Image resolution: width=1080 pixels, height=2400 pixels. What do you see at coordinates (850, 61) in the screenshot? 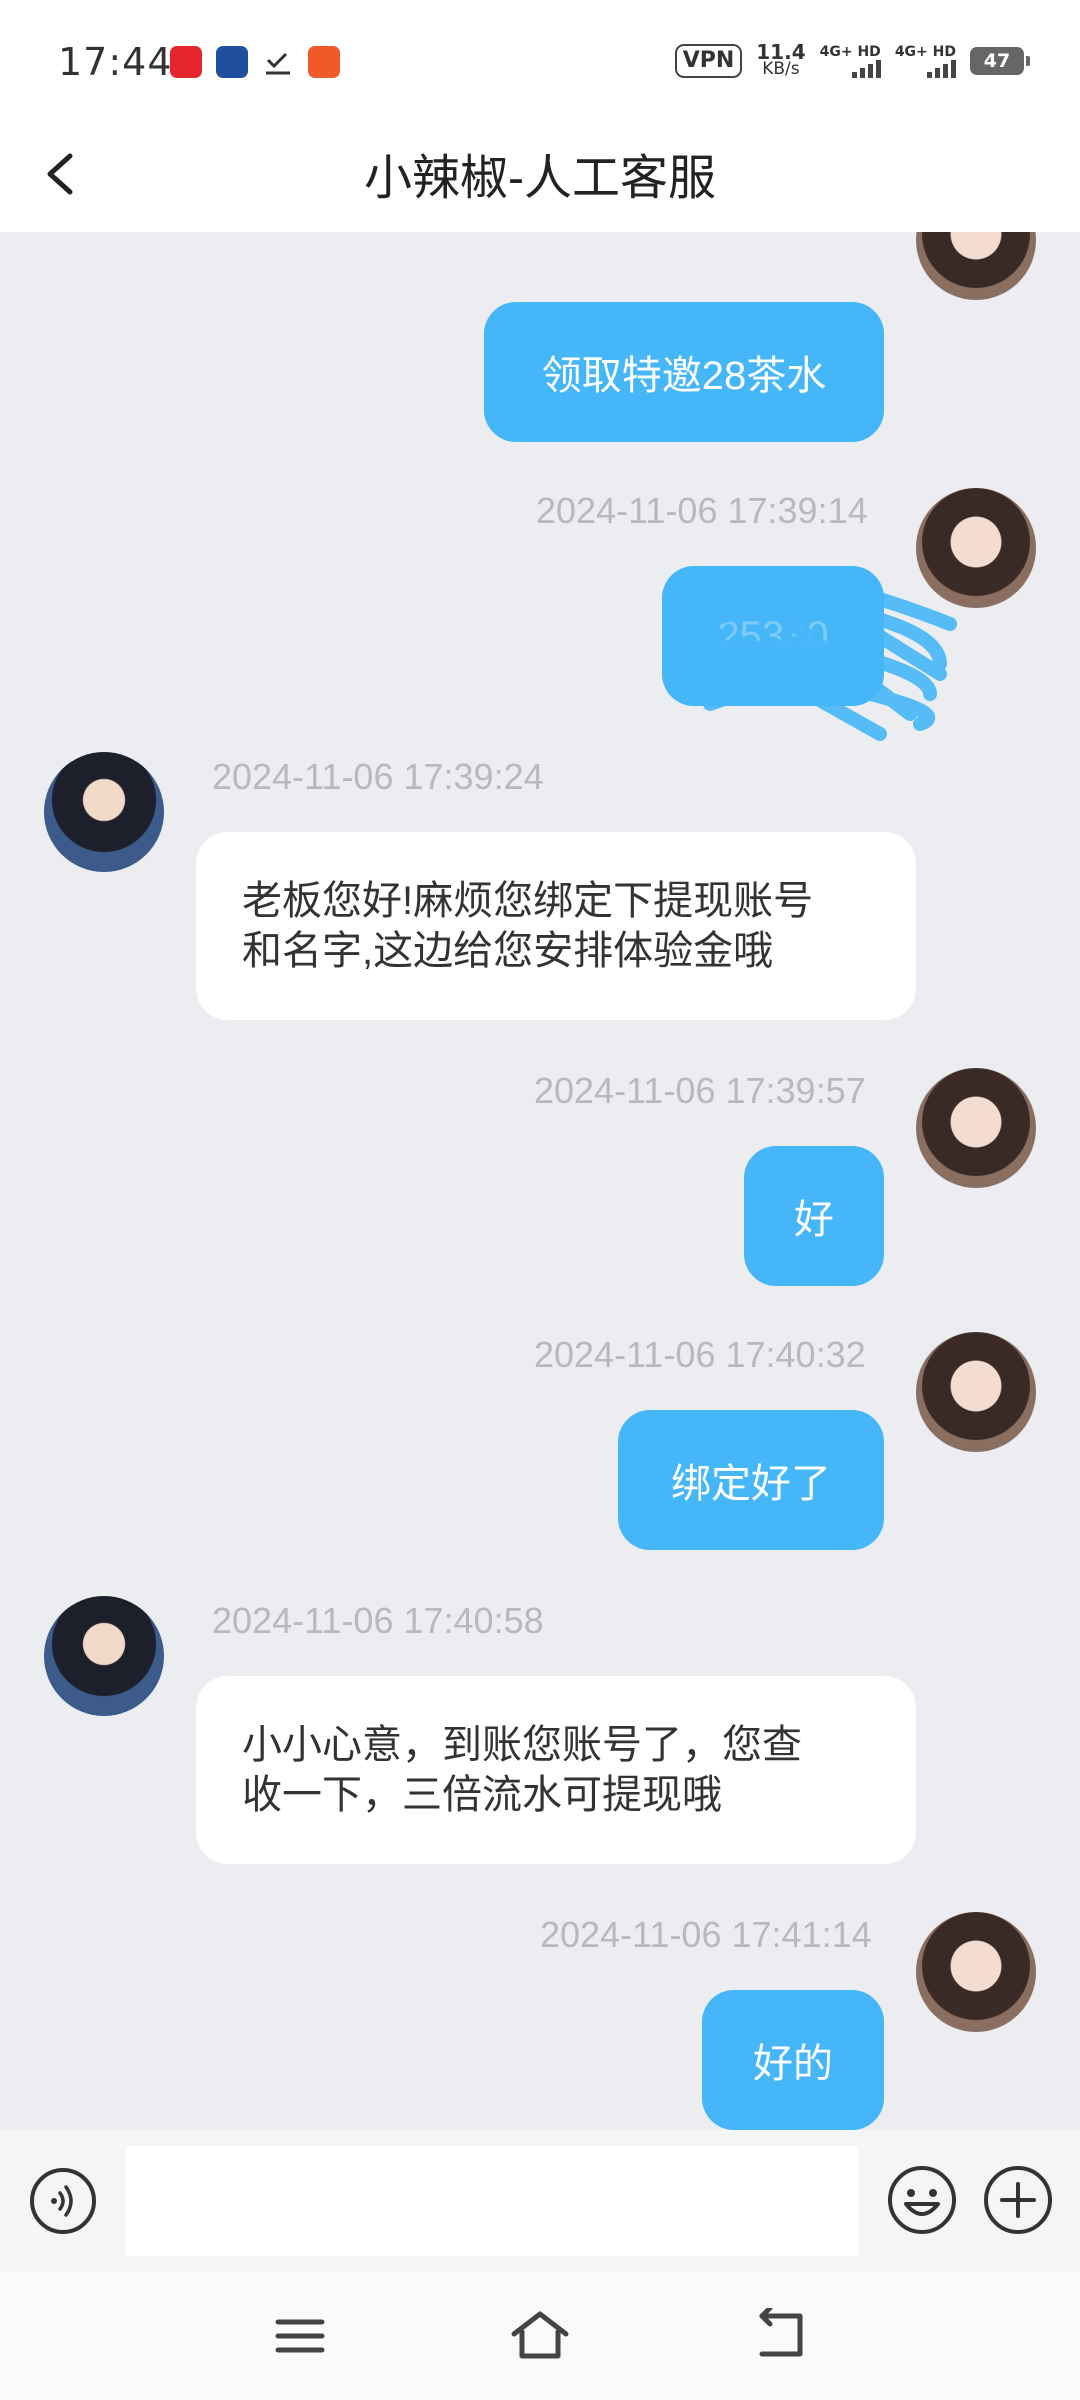
I see `sim1-signal-icon: 4G+ HD` at bounding box center [850, 61].